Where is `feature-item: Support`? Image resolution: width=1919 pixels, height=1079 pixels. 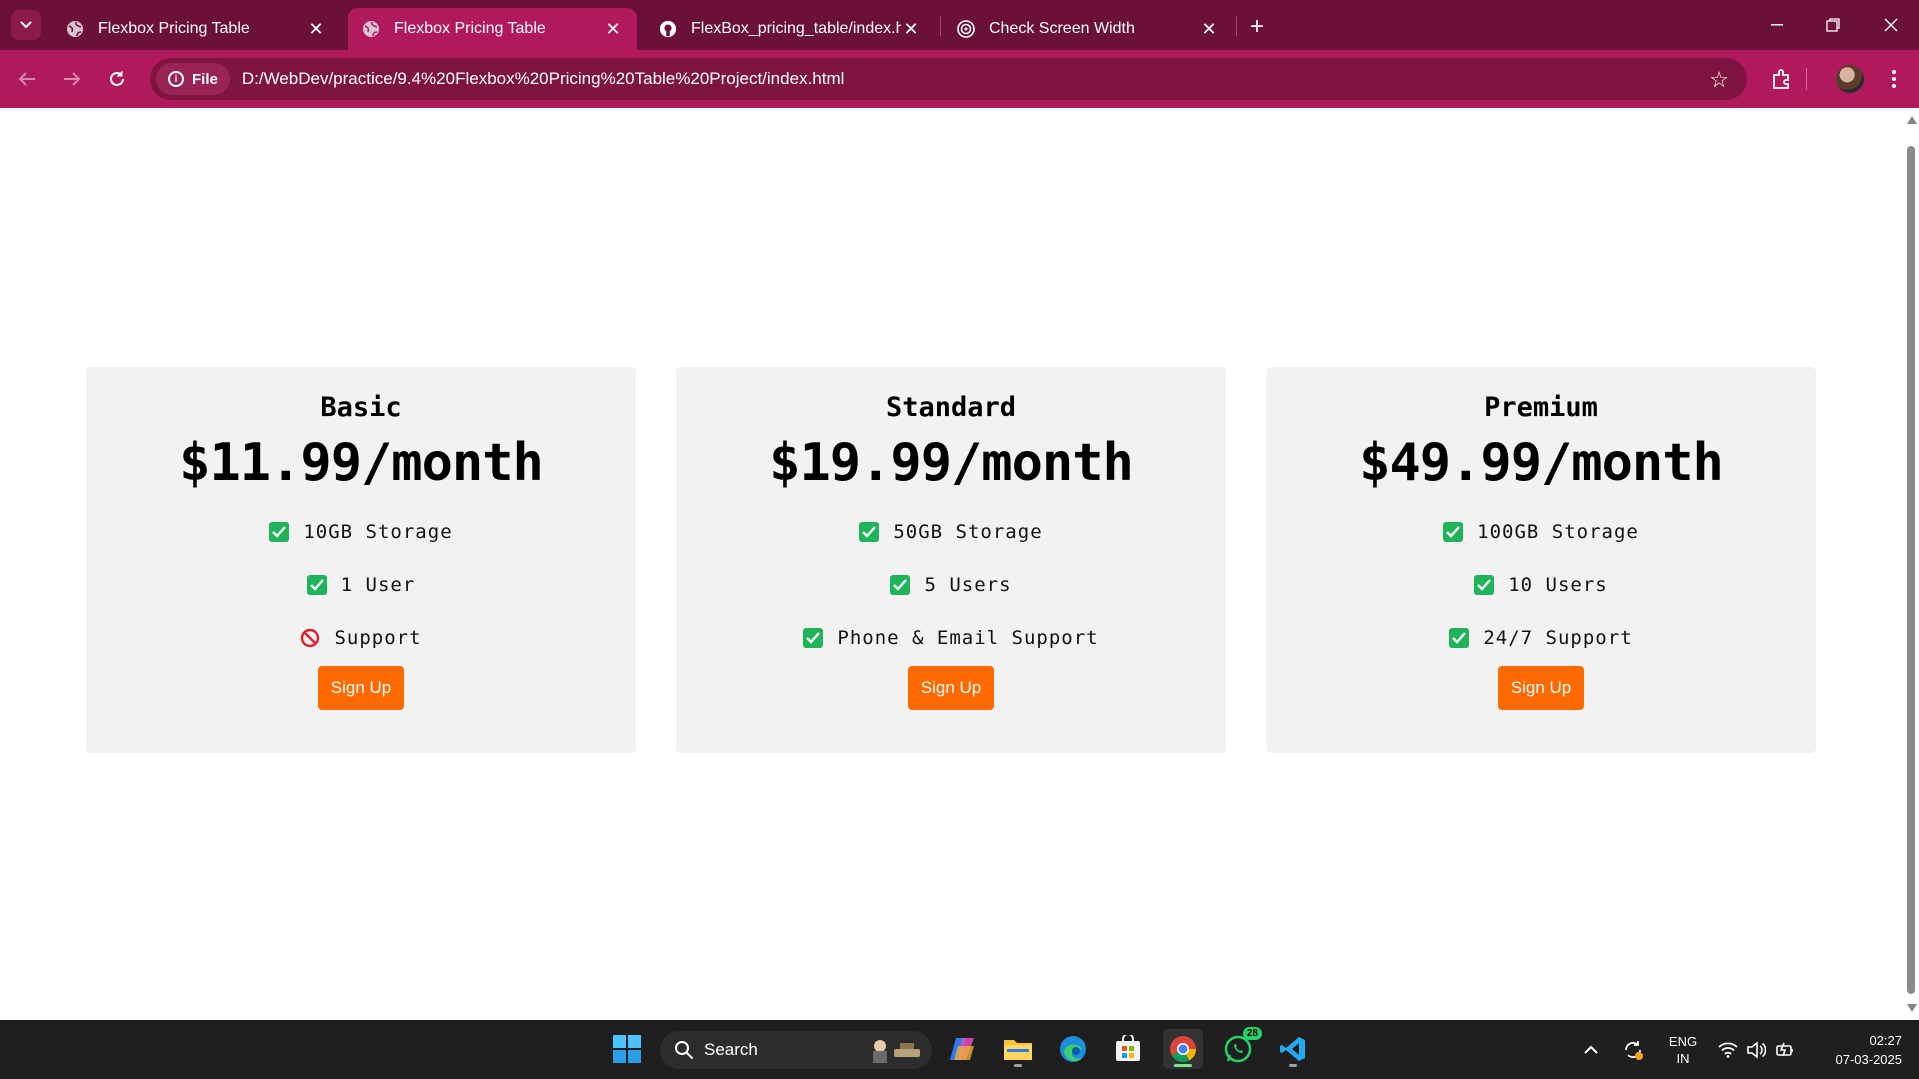
feature-item: Support is located at coordinates (360, 637).